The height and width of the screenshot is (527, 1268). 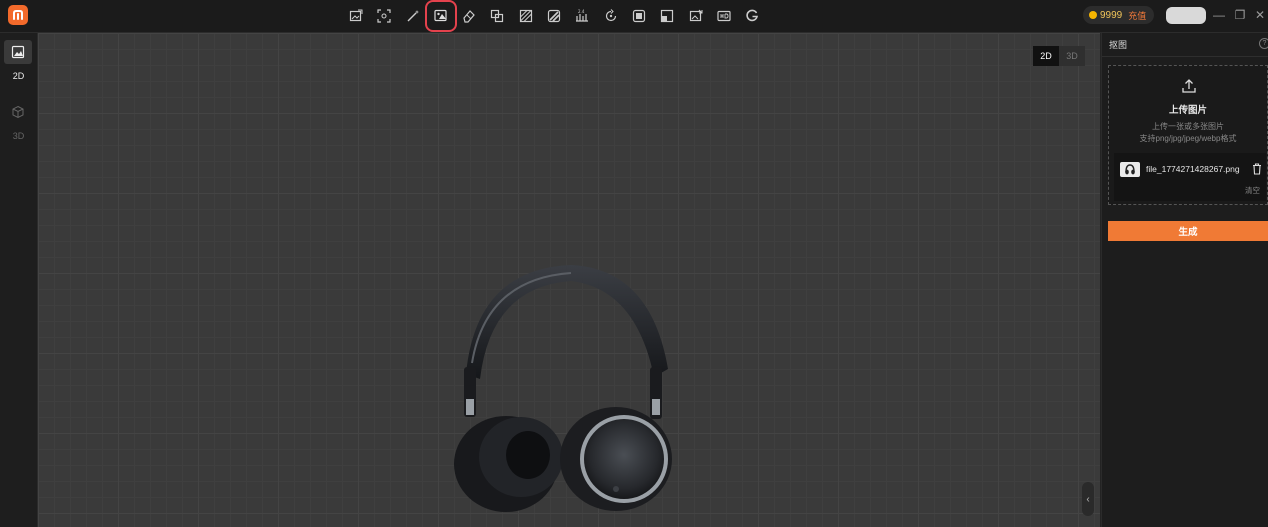 What do you see at coordinates (1072, 56) in the screenshot?
I see `toggle-3d: 3D` at bounding box center [1072, 56].